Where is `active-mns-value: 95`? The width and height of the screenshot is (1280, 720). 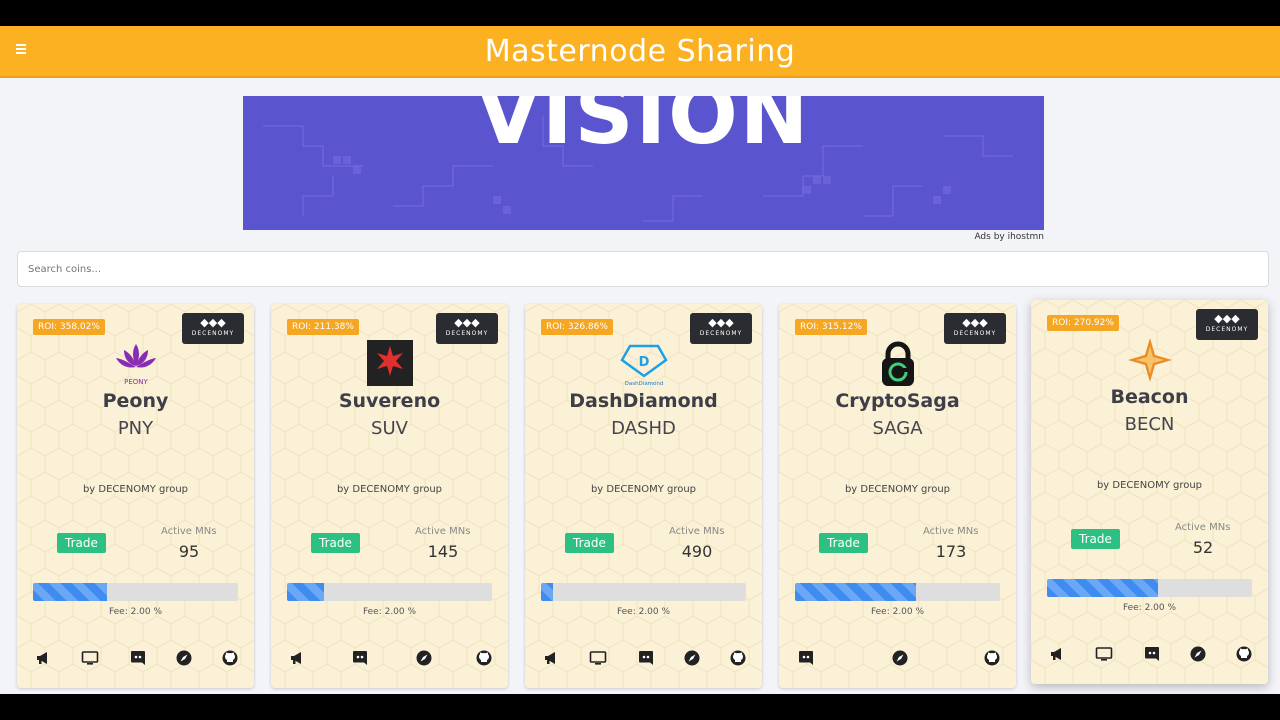
active-mns-value: 95 is located at coordinates (189, 551).